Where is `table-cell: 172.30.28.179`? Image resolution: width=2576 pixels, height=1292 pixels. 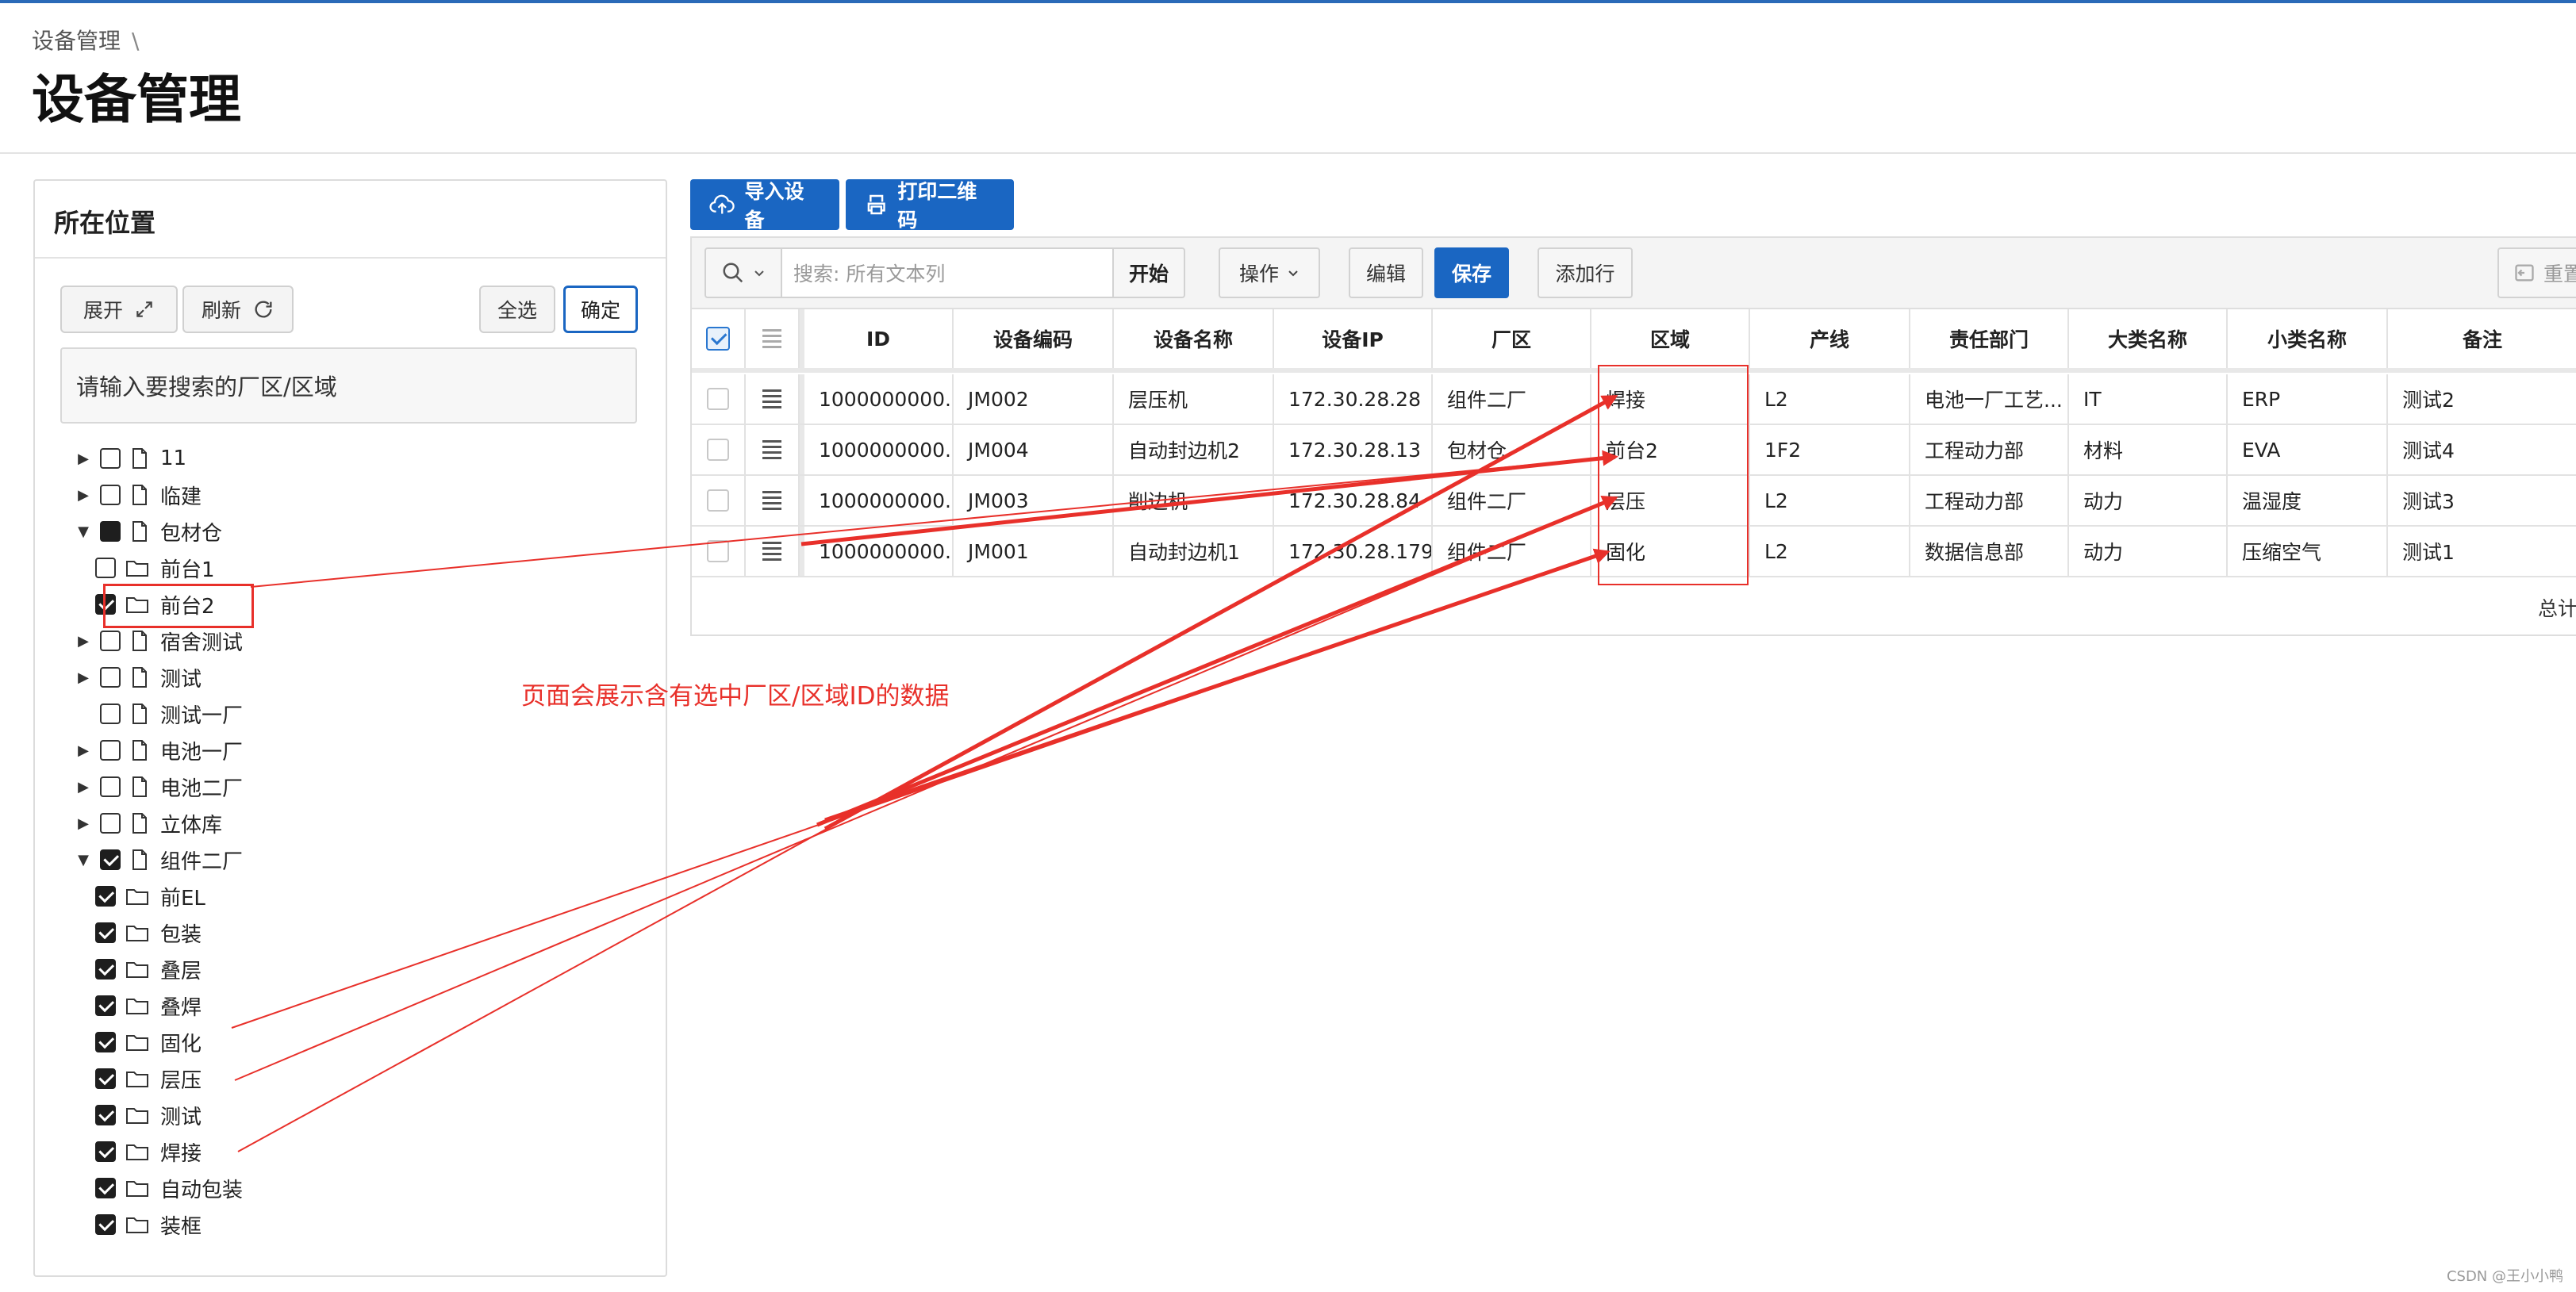 table-cell: 172.30.28.179 is located at coordinates (1353, 551).